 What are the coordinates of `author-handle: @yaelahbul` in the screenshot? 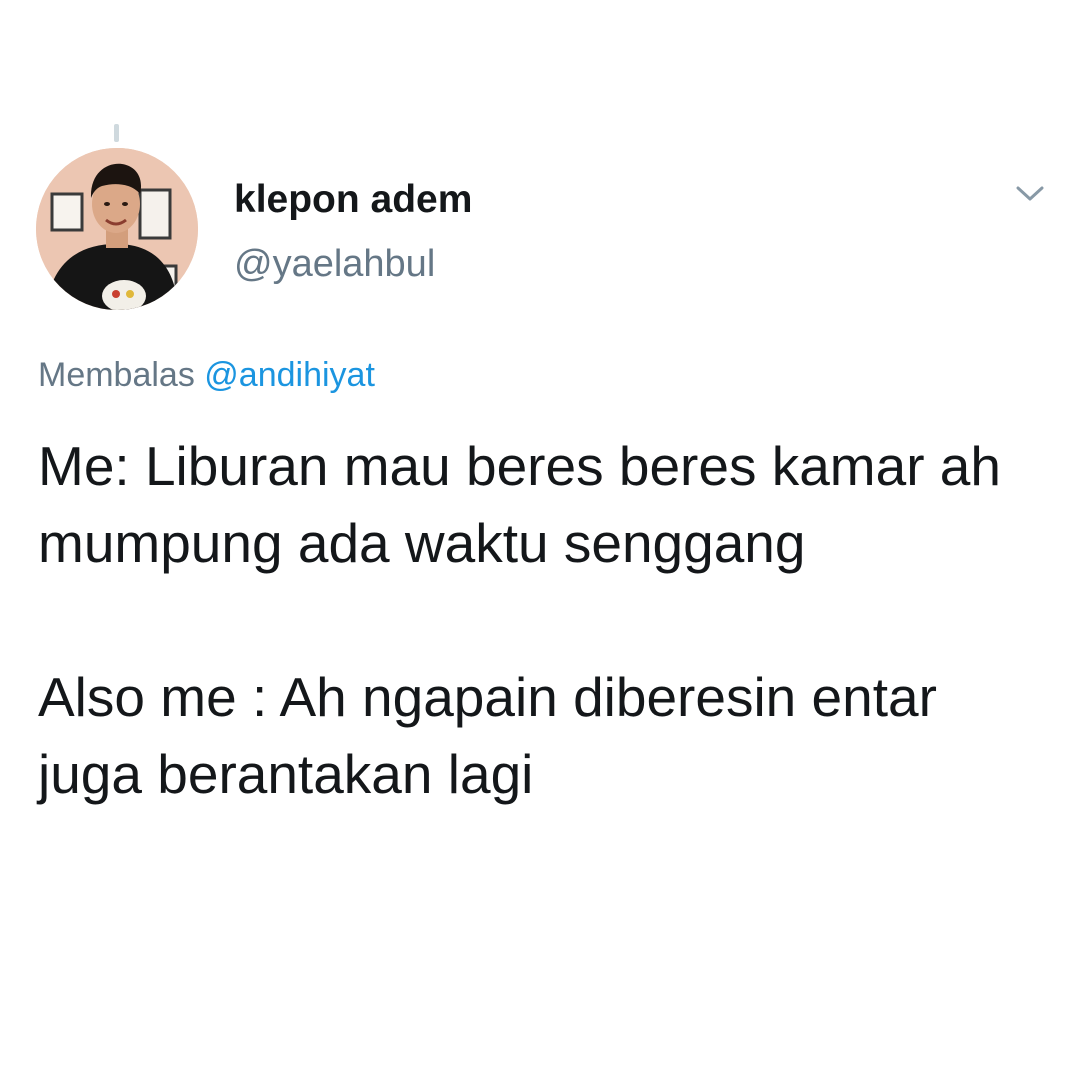 It's located at (334, 264).